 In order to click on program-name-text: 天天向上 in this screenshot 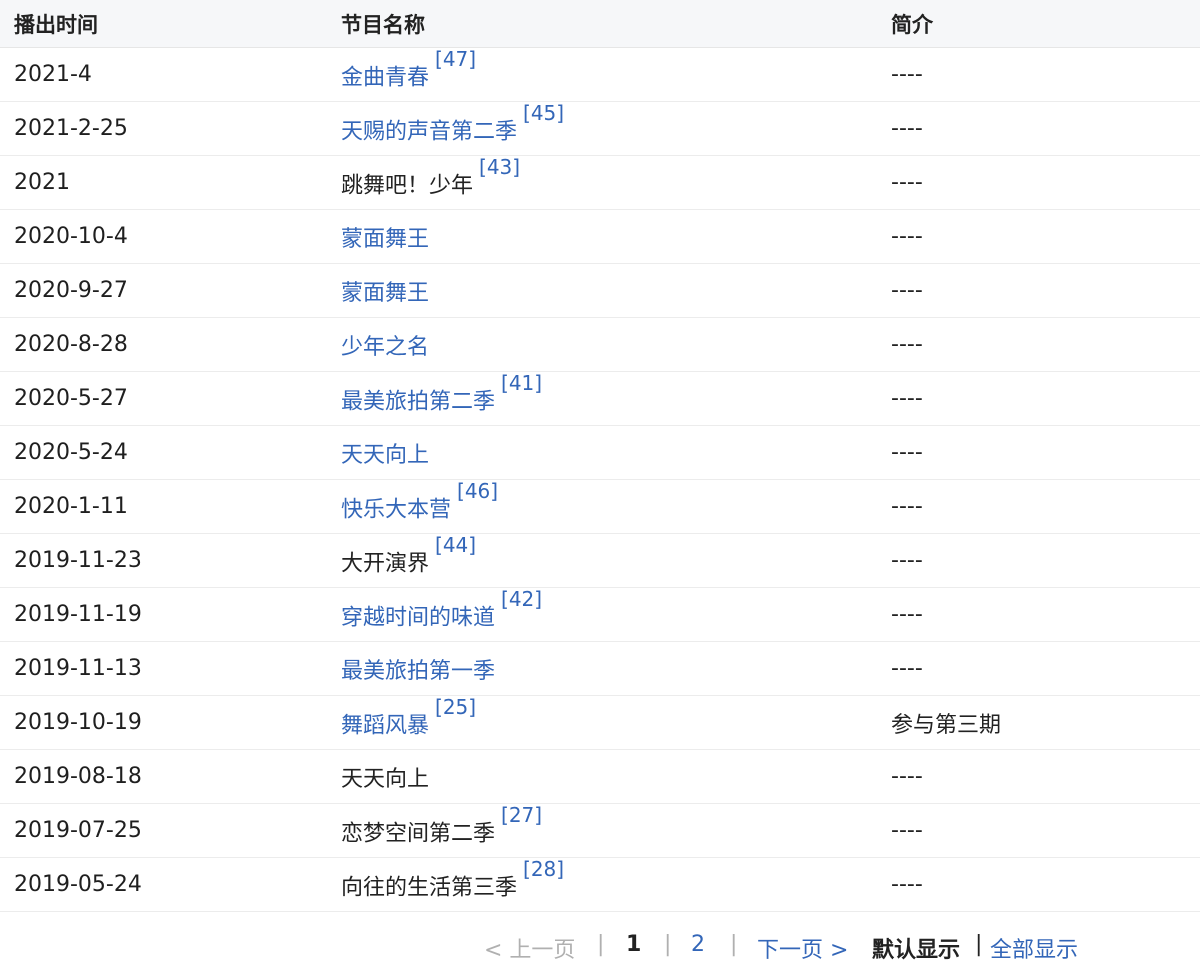, I will do `click(385, 779)`.